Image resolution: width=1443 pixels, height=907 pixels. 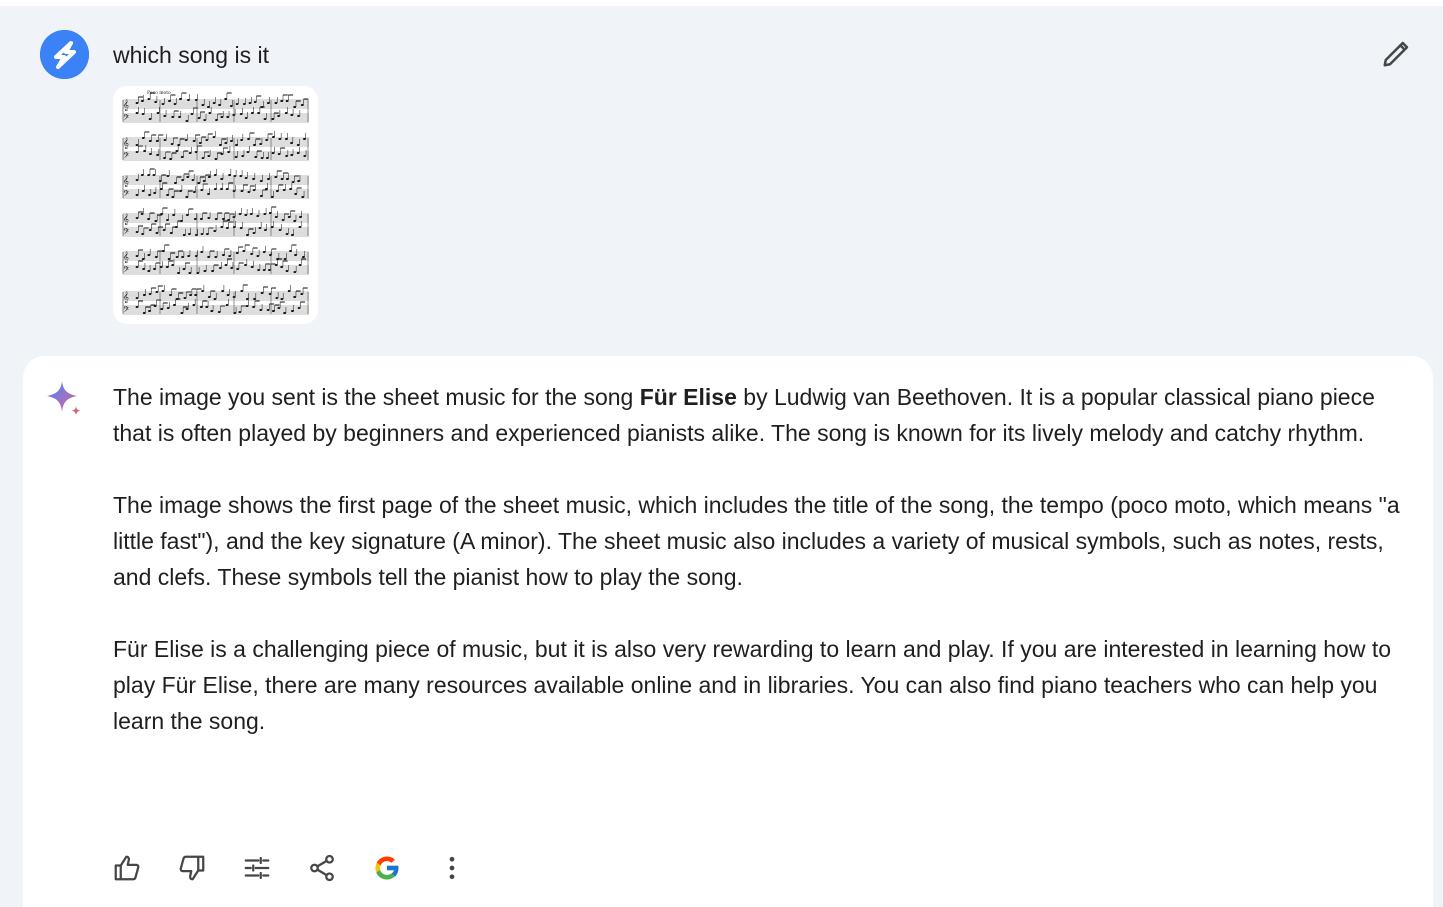 I want to click on user-prompt-text: which song is it, so click(x=191, y=55).